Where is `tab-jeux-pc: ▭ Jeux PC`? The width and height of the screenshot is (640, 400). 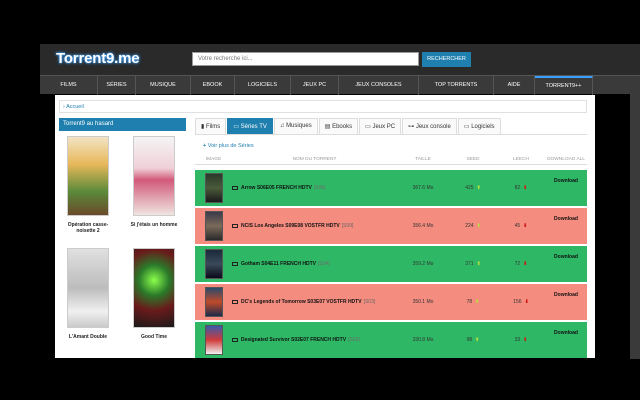 tab-jeux-pc: ▭ Jeux PC is located at coordinates (380, 126).